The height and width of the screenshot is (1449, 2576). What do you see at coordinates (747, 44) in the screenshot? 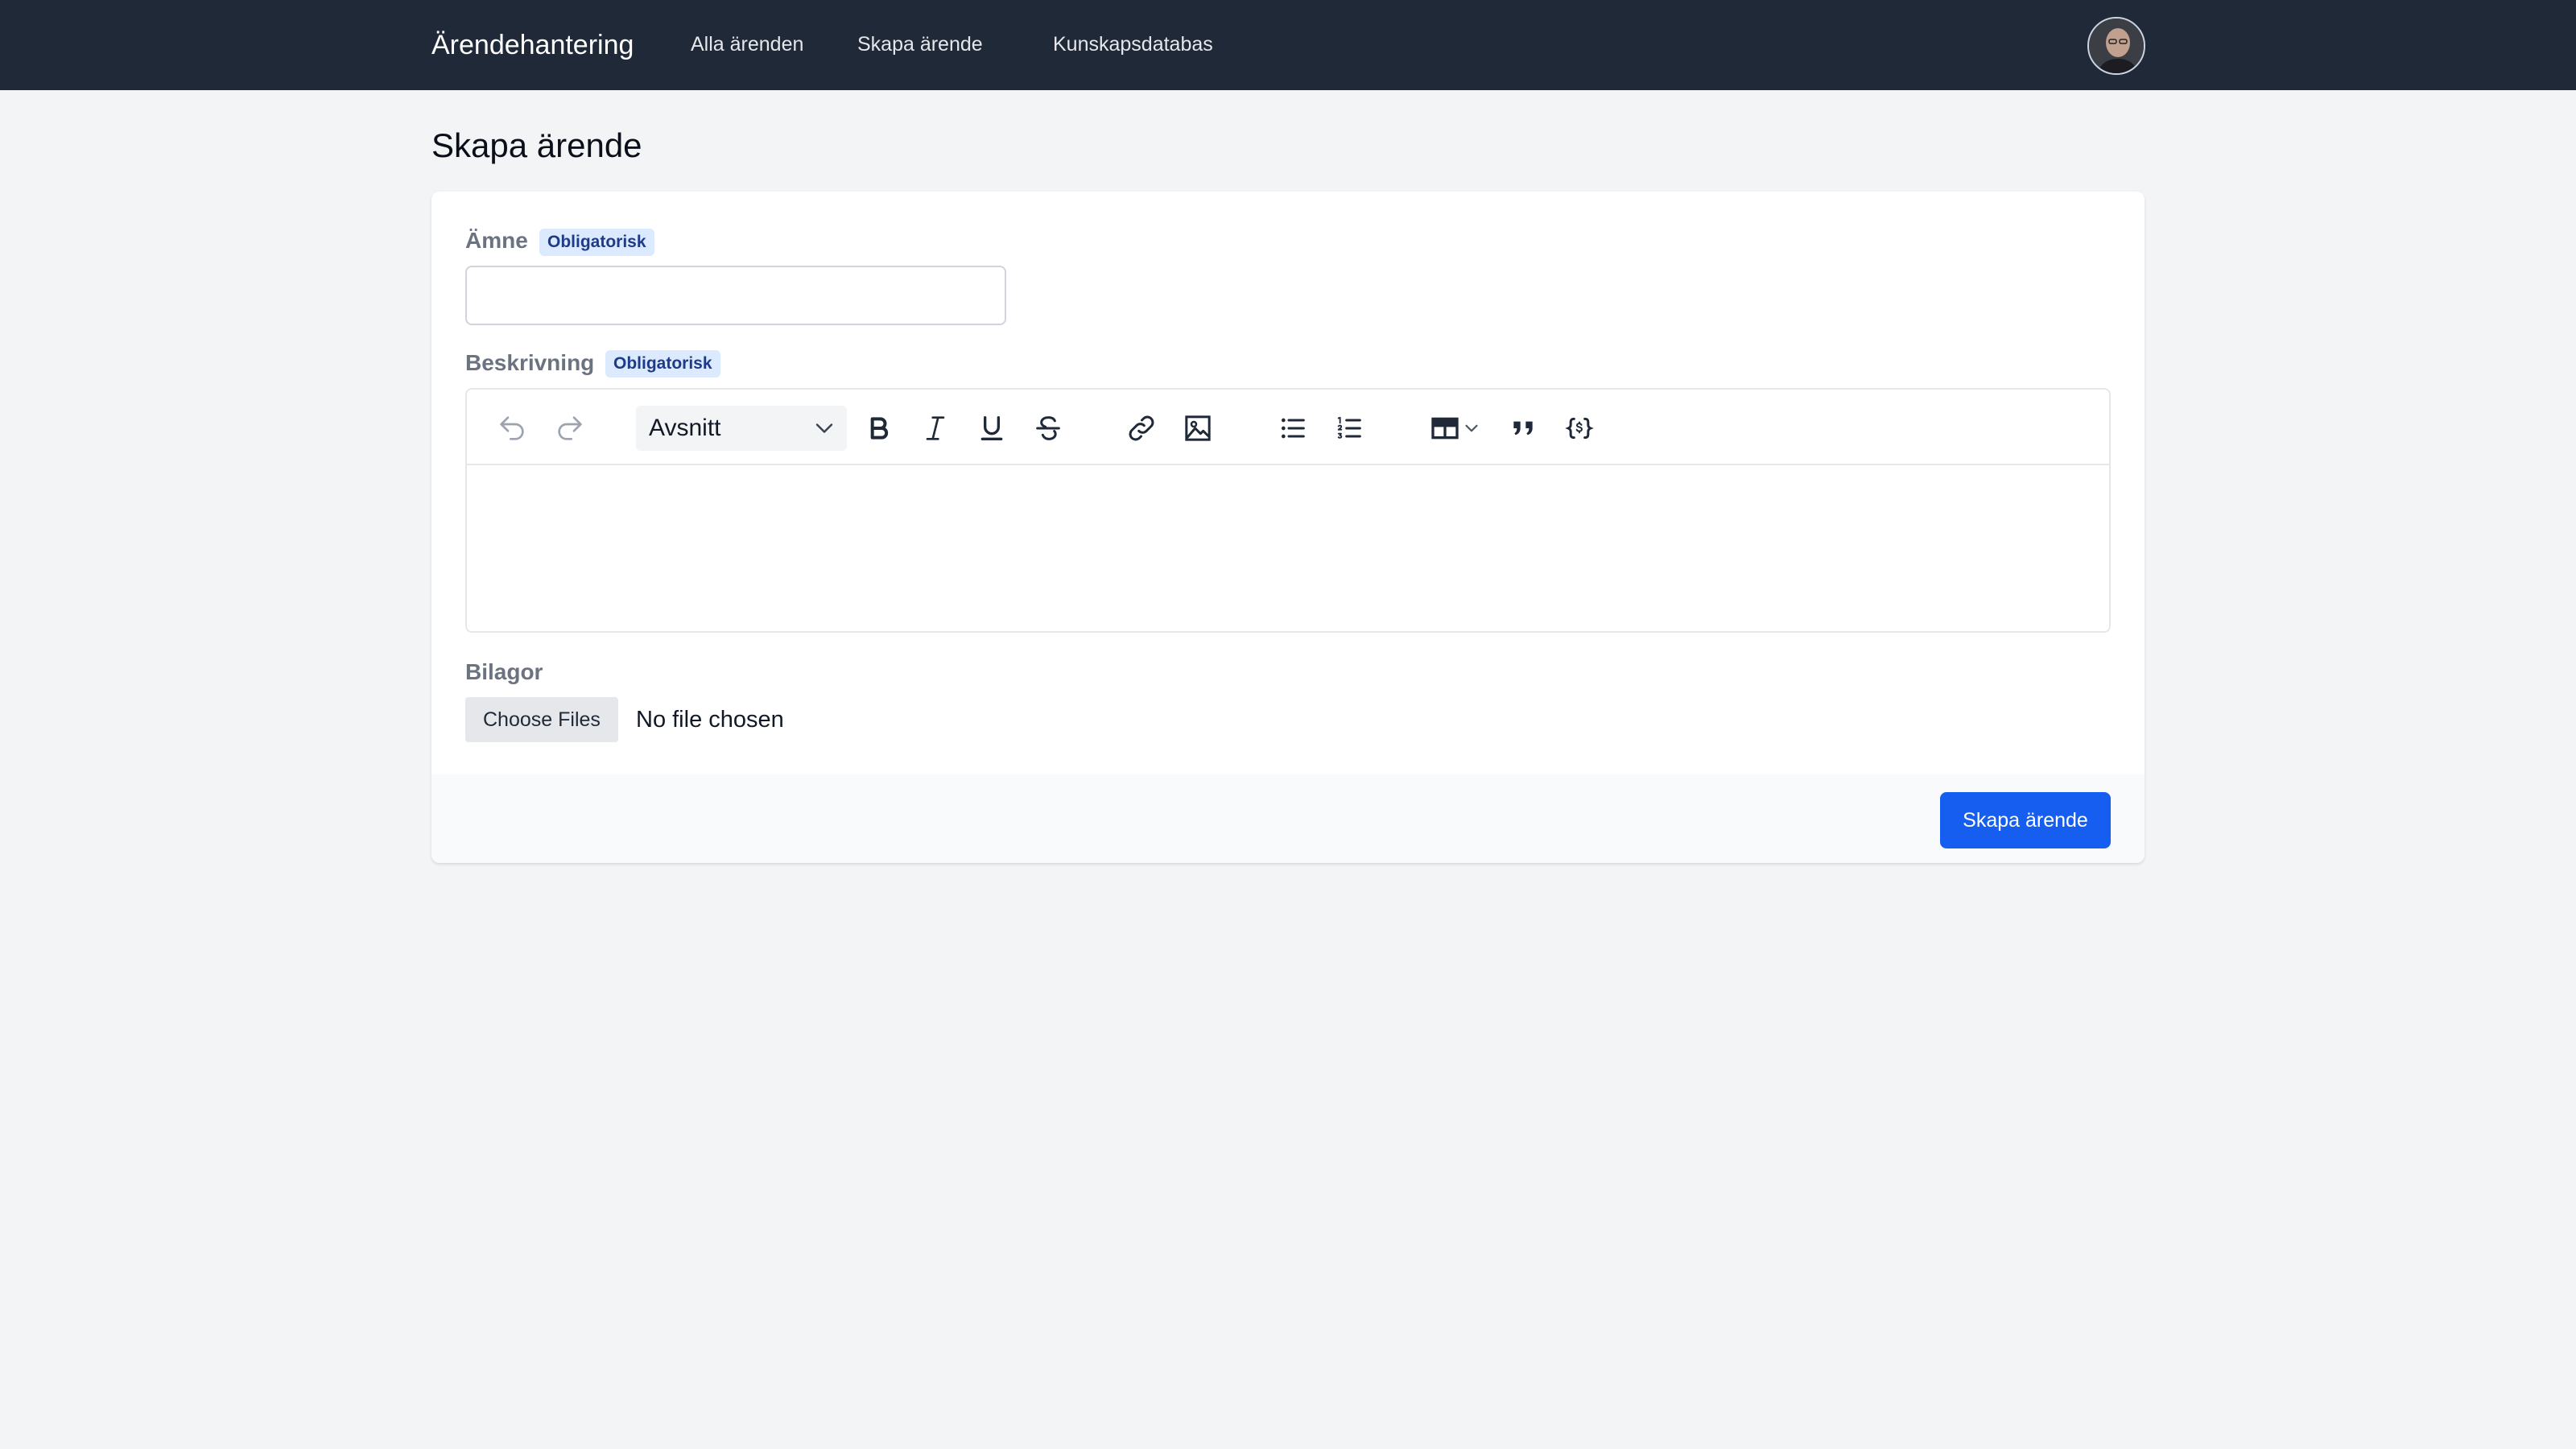
I see `nav-link-all-tickets: Alla ärenden` at bounding box center [747, 44].